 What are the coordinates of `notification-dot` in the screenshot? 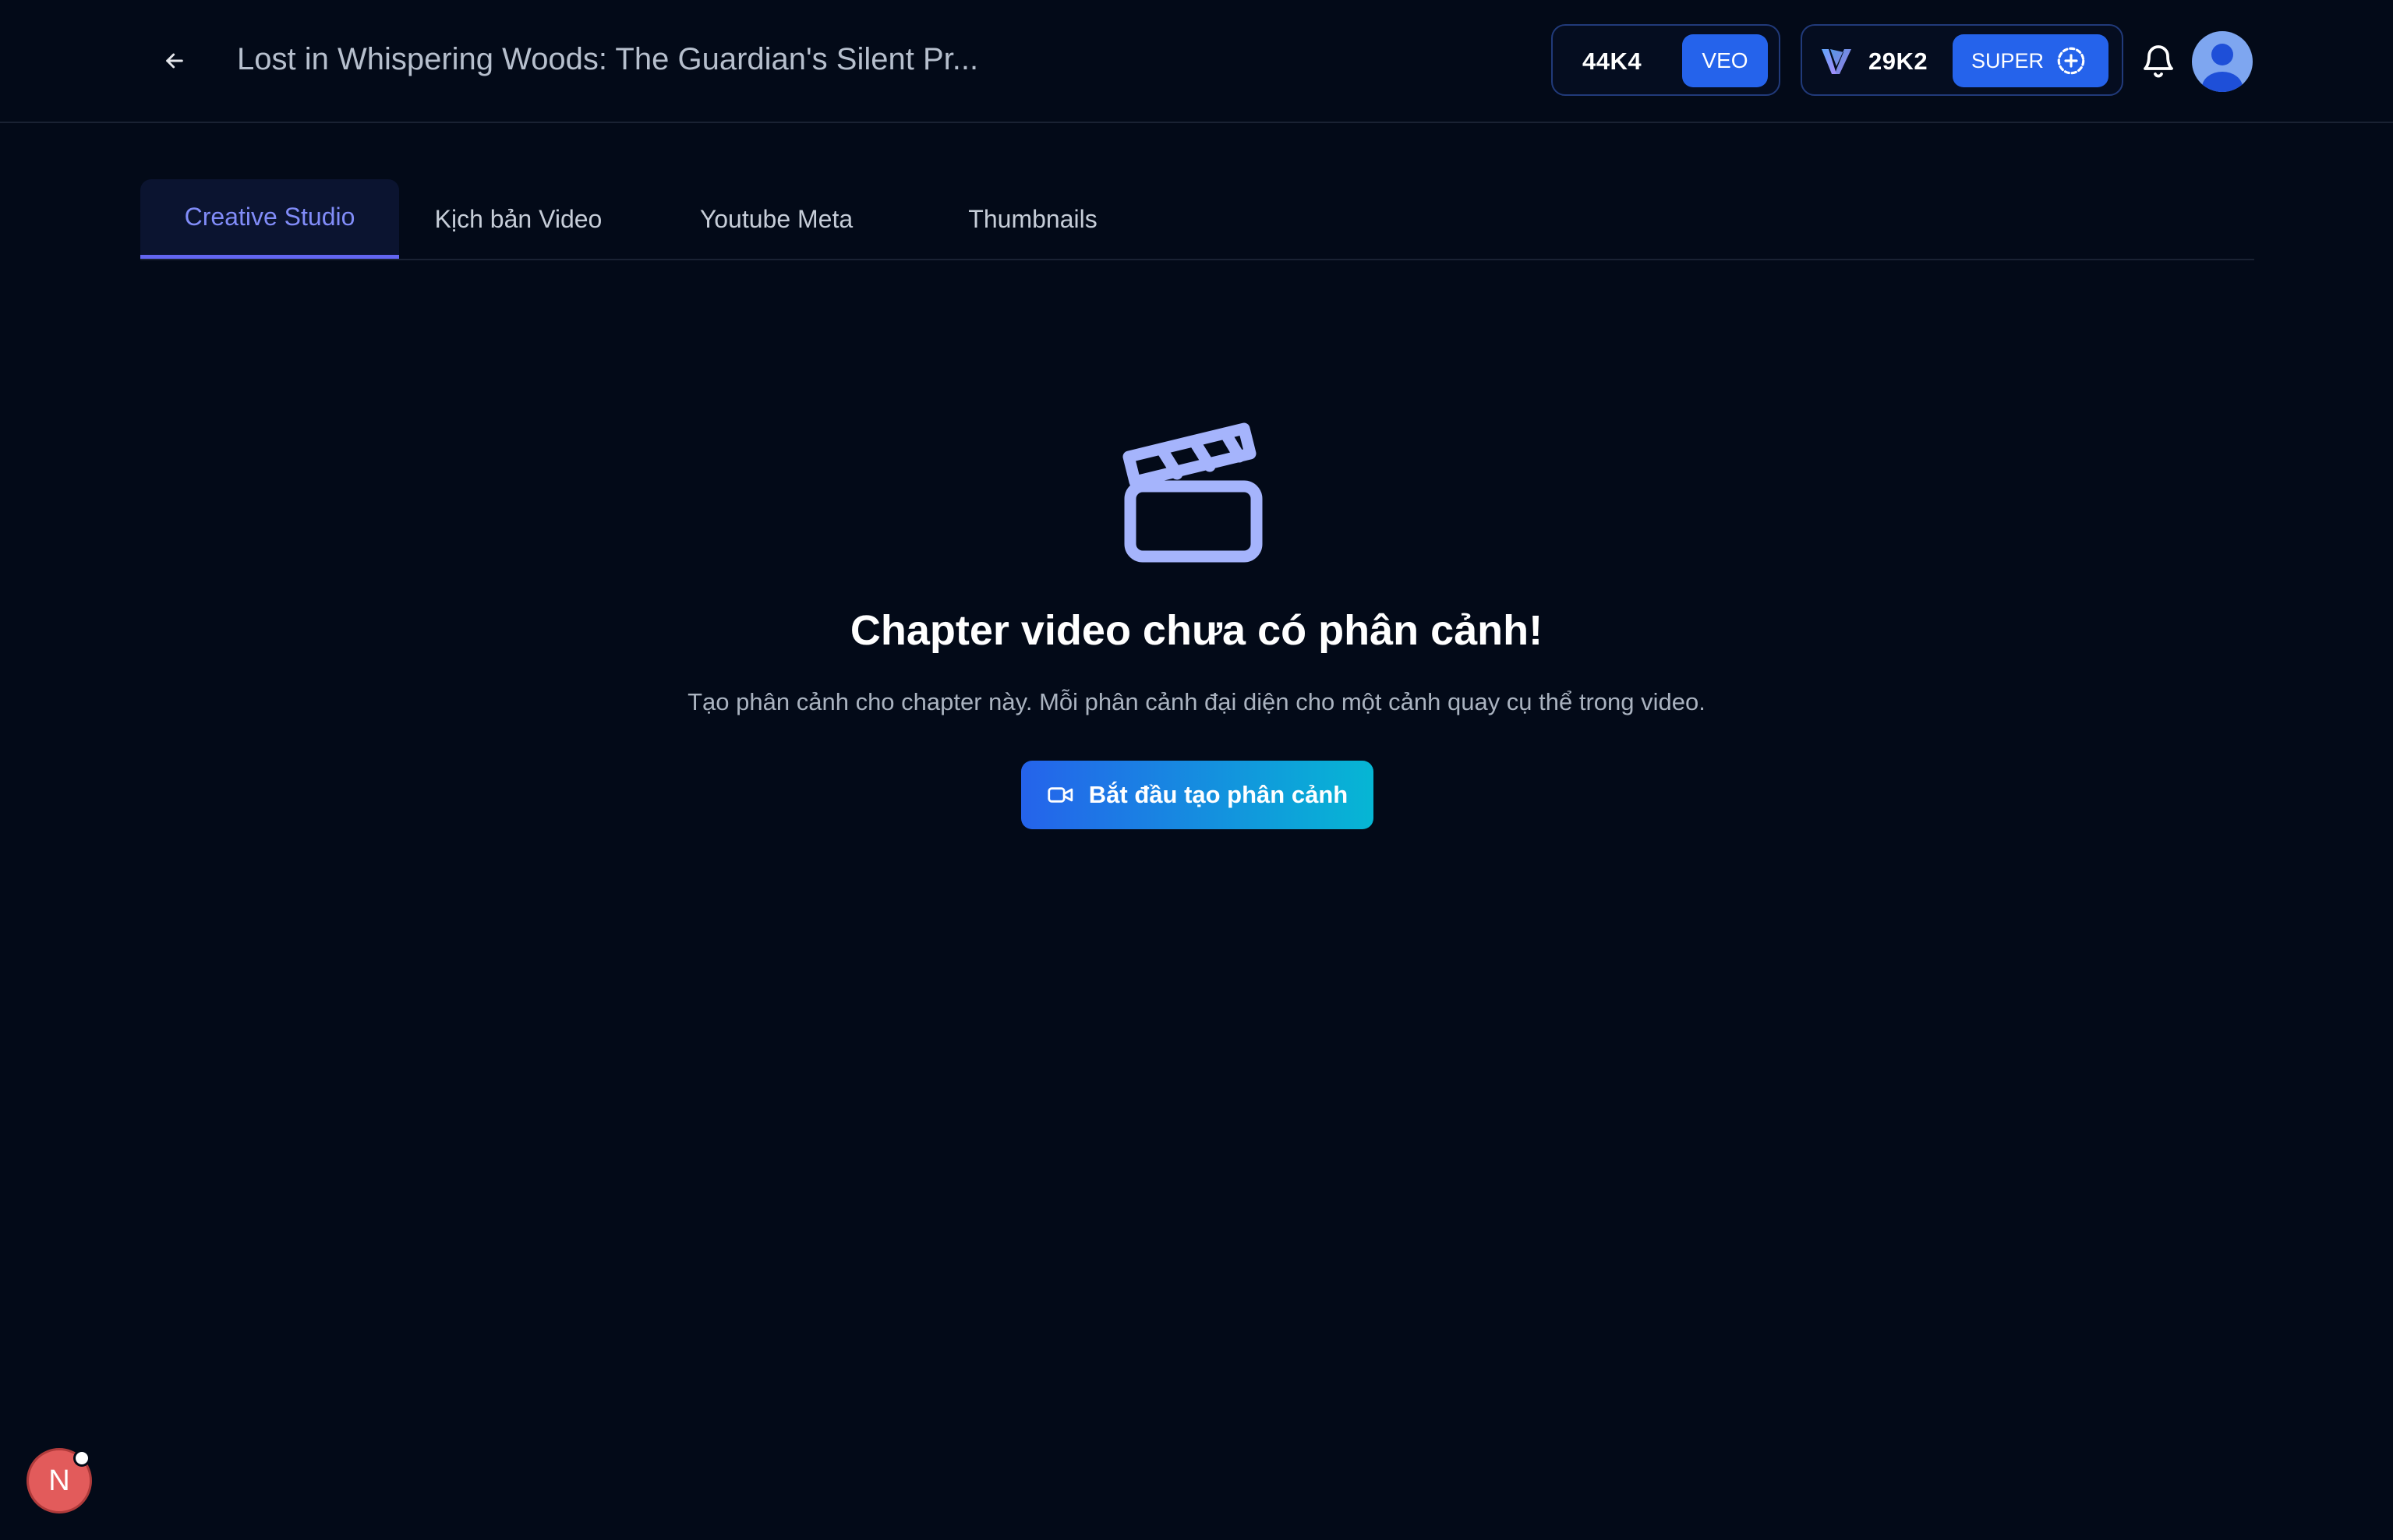 It's located at (81, 1458).